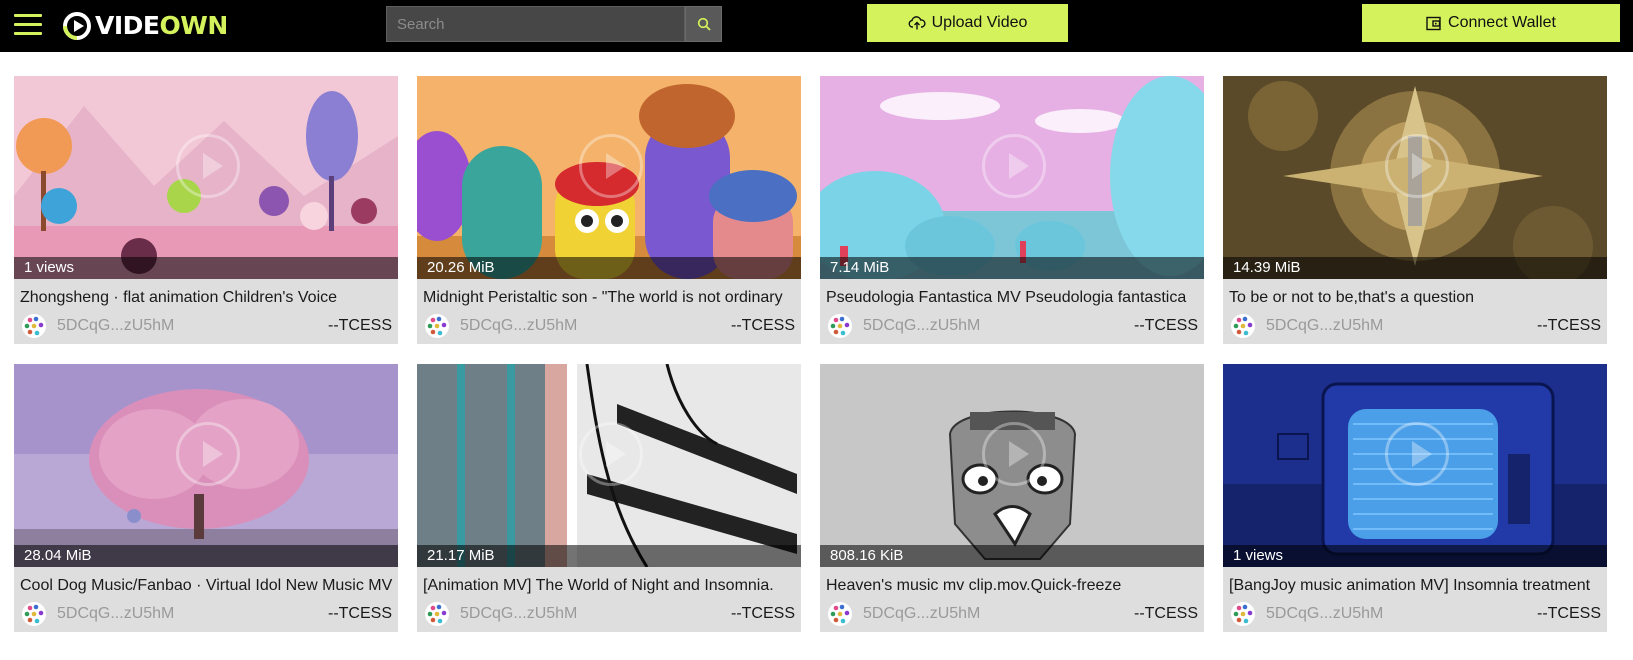  Describe the element at coordinates (917, 23) in the screenshot. I see `cloud-upload-icon` at that location.